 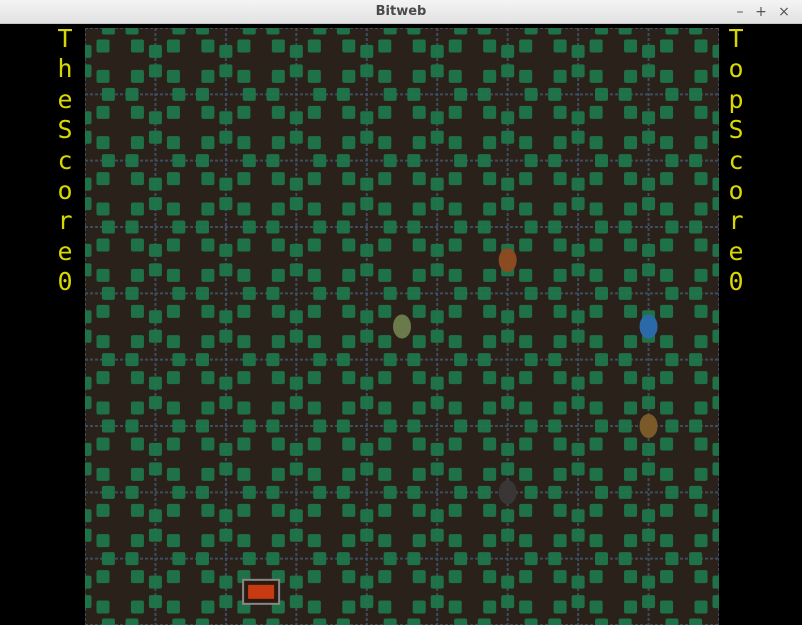 I want to click on minimize-button: –, so click(x=740, y=12).